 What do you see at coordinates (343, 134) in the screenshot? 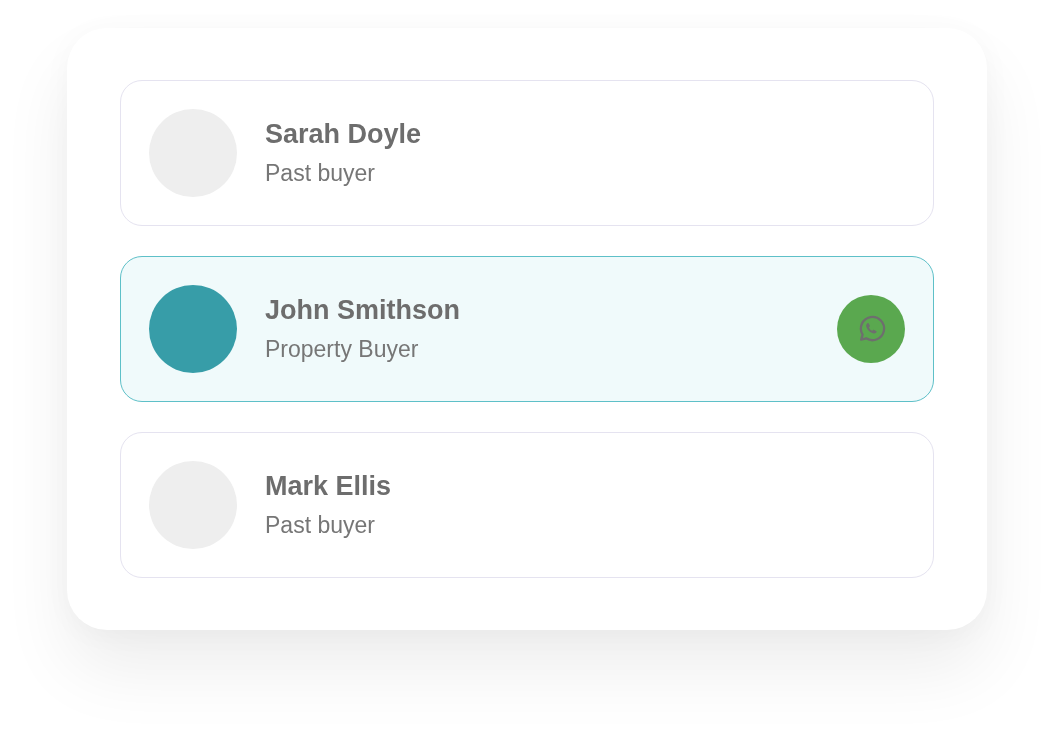
I see `contact-name: Sarah Doyle` at bounding box center [343, 134].